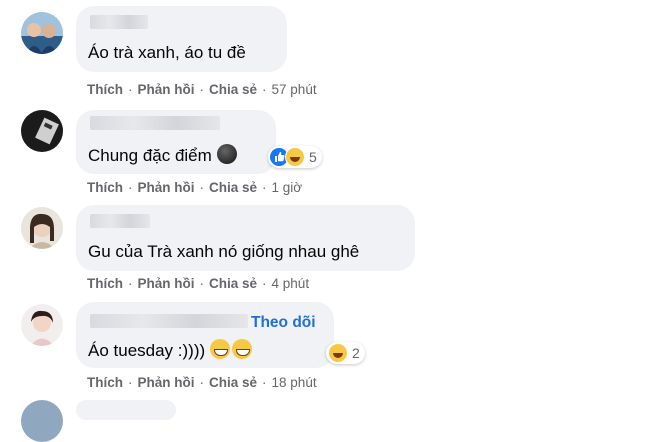  Describe the element at coordinates (245, 238) in the screenshot. I see `comment-bubble: Gu của Trà xanh nó giống nhau ghê` at that location.